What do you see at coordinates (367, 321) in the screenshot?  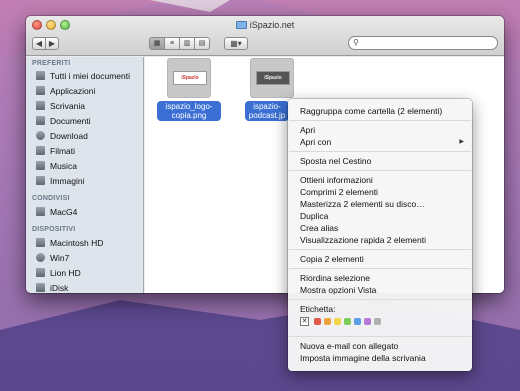 I see `label-purple` at bounding box center [367, 321].